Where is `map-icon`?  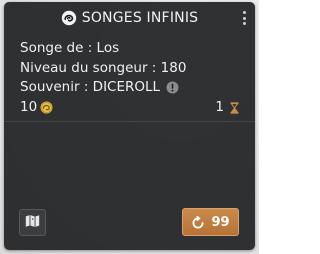
map-icon is located at coordinates (32, 222).